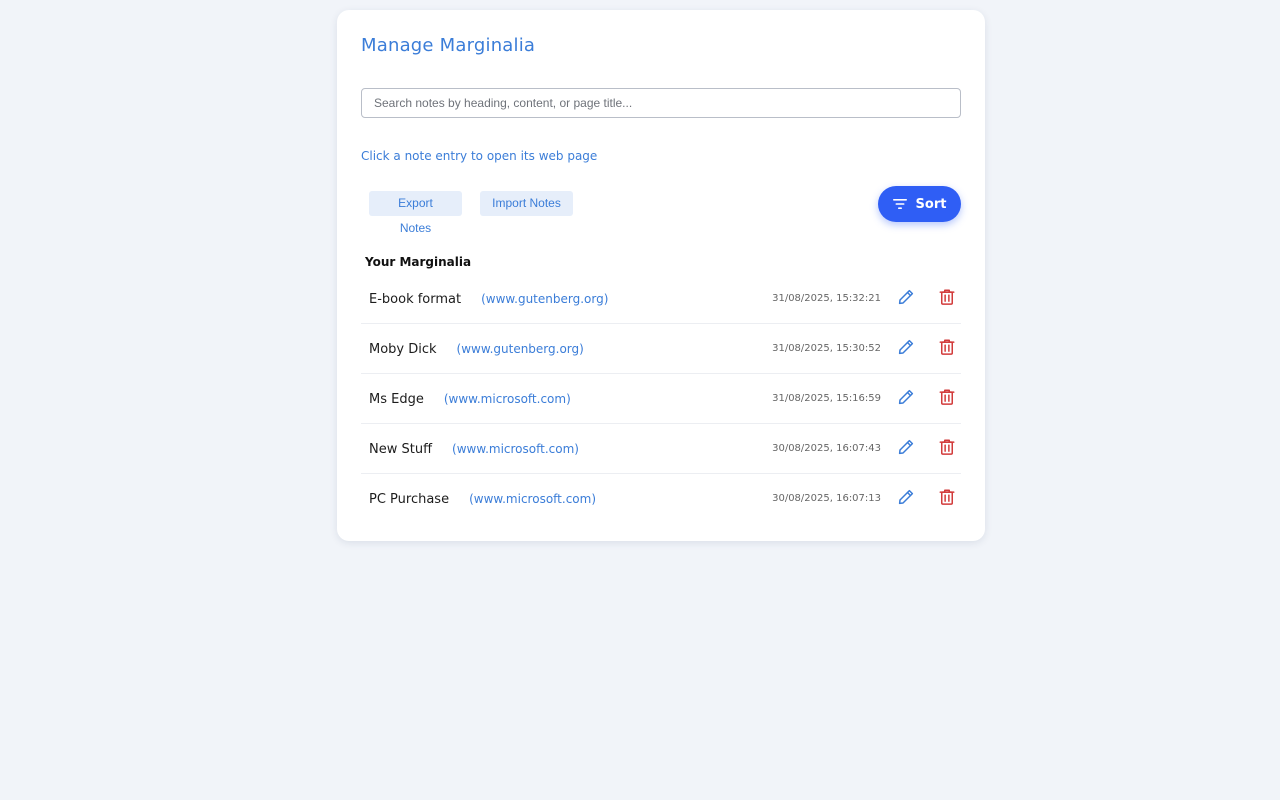 This screenshot has width=1280, height=800. Describe the element at coordinates (931, 204) in the screenshot. I see `sort-label: Sort` at that location.